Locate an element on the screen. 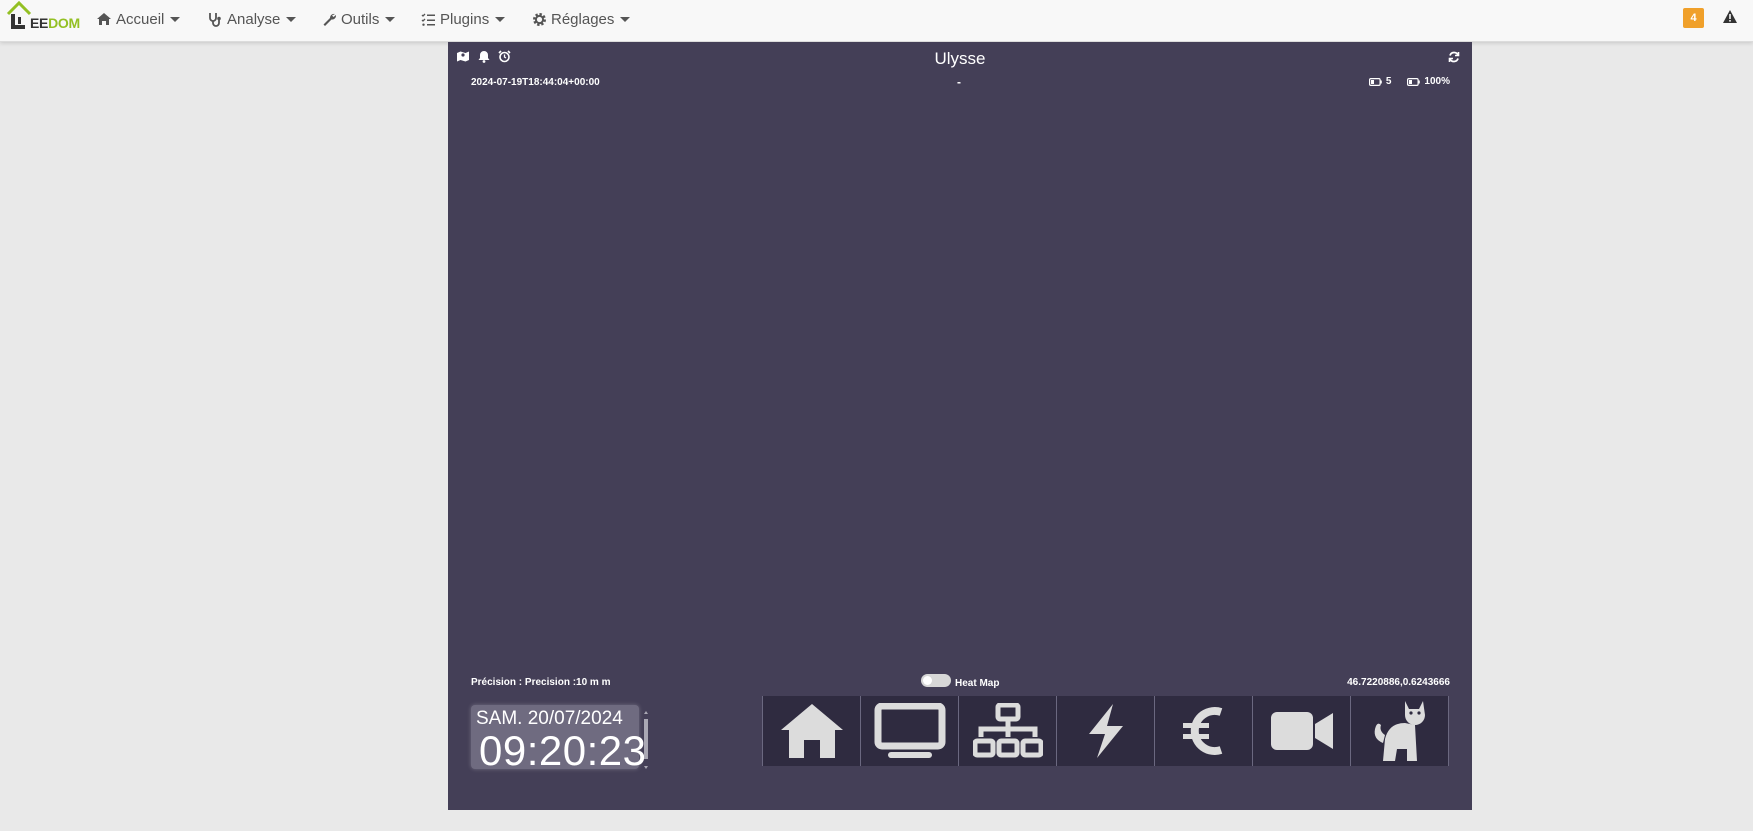 The image size is (1753, 831). video-camera-icon is located at coordinates (1301, 731).